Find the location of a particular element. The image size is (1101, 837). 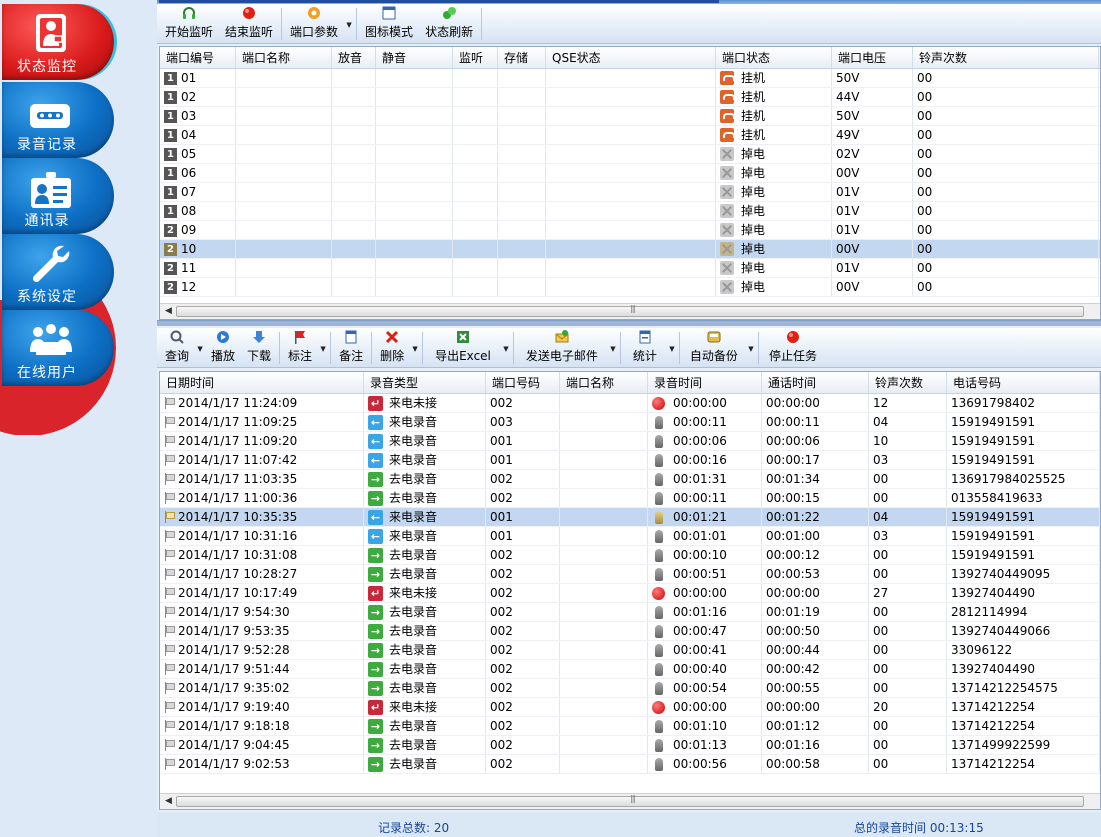

send-email-button: 发送电子邮件 is located at coordinates (562, 348).